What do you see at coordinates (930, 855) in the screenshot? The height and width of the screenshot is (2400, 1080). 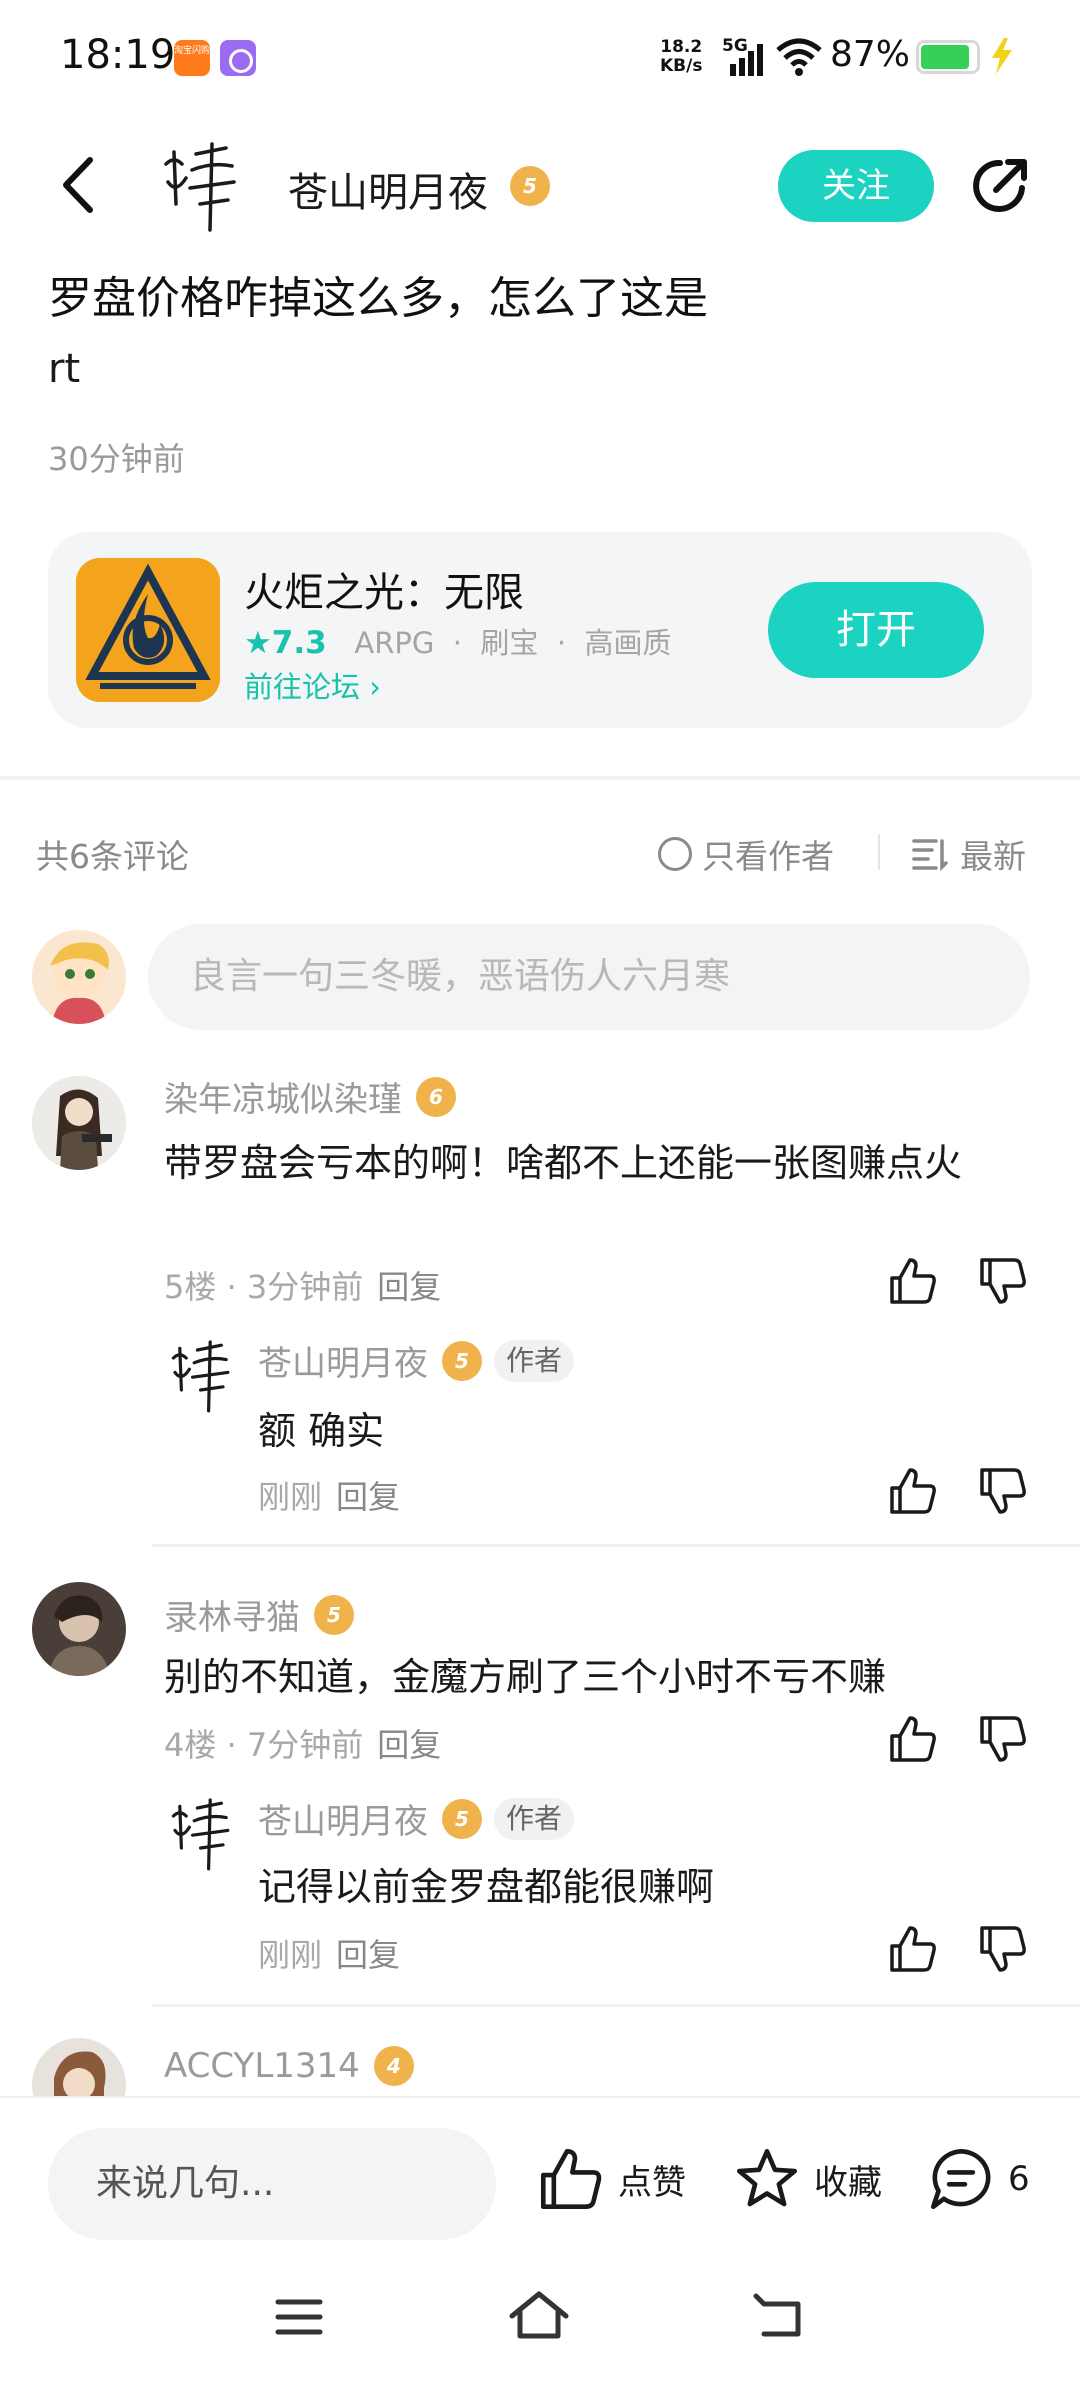 I see `sort-icon` at bounding box center [930, 855].